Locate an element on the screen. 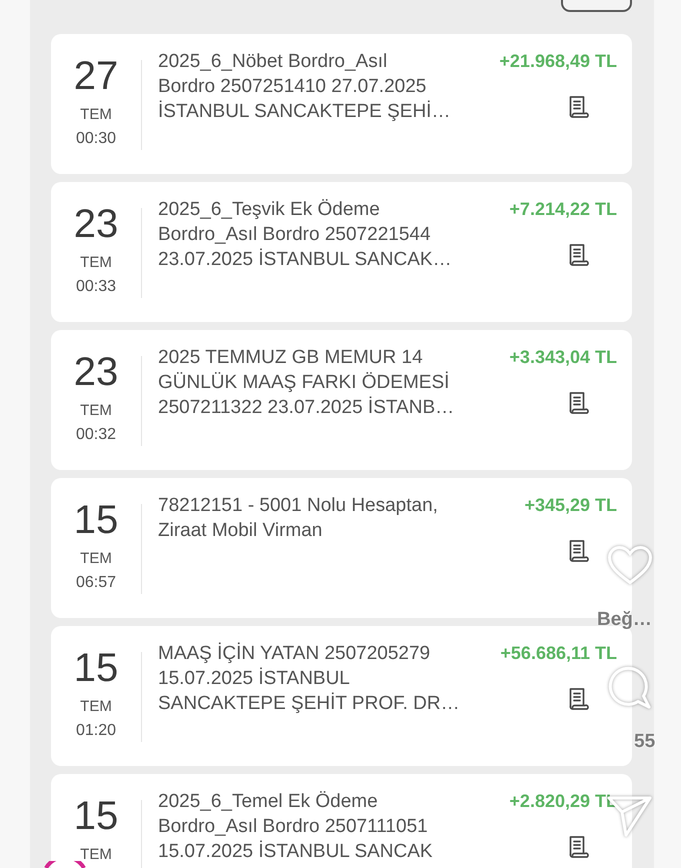  amount-text: +56.686,11 TL is located at coordinates (558, 653).